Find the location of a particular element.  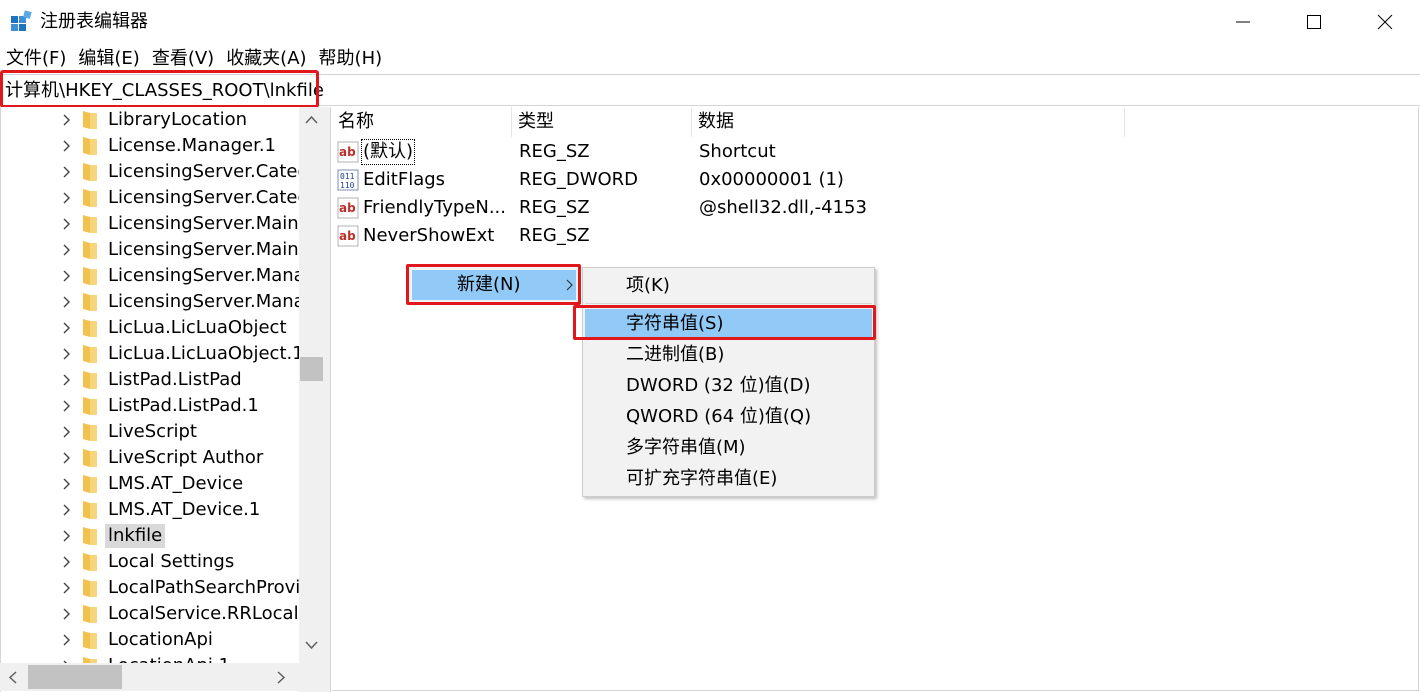

tree-item: LMS.AT_Device.1 is located at coordinates (151, 510).